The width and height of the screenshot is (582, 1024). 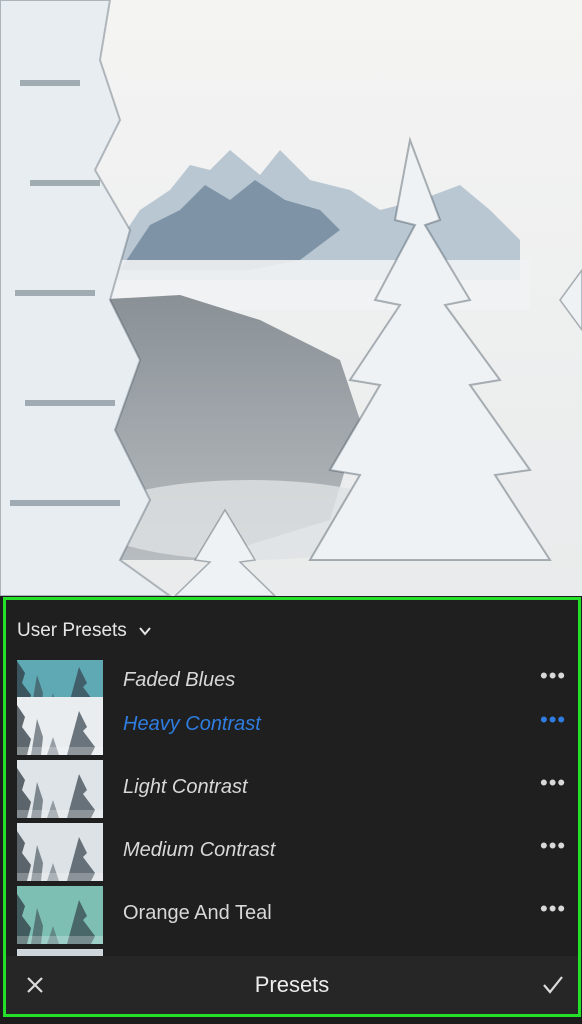 I want to click on preset-row-light-contrast: Light Contrast •••, so click(x=292, y=791).